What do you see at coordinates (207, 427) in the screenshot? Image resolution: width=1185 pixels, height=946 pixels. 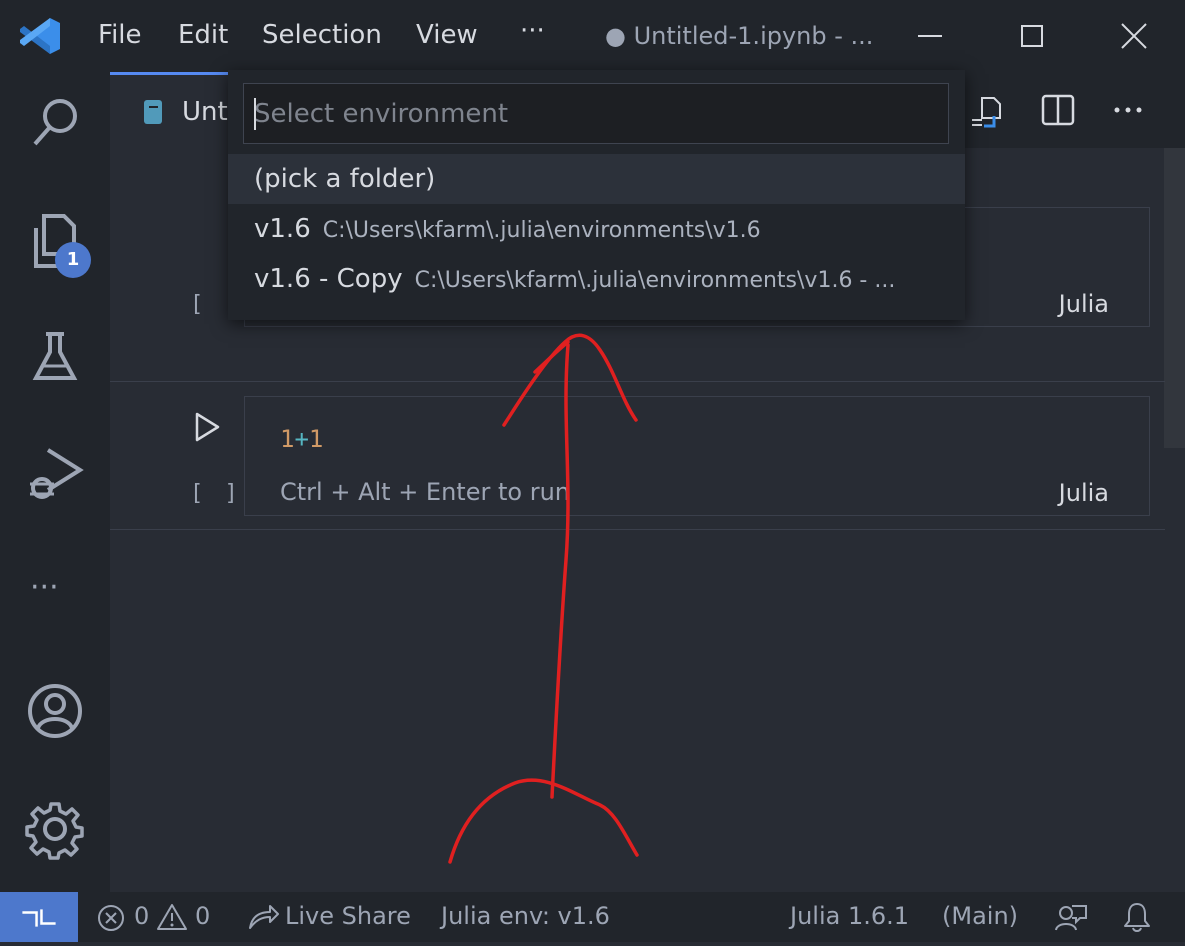 I see `run-cell-icon` at bounding box center [207, 427].